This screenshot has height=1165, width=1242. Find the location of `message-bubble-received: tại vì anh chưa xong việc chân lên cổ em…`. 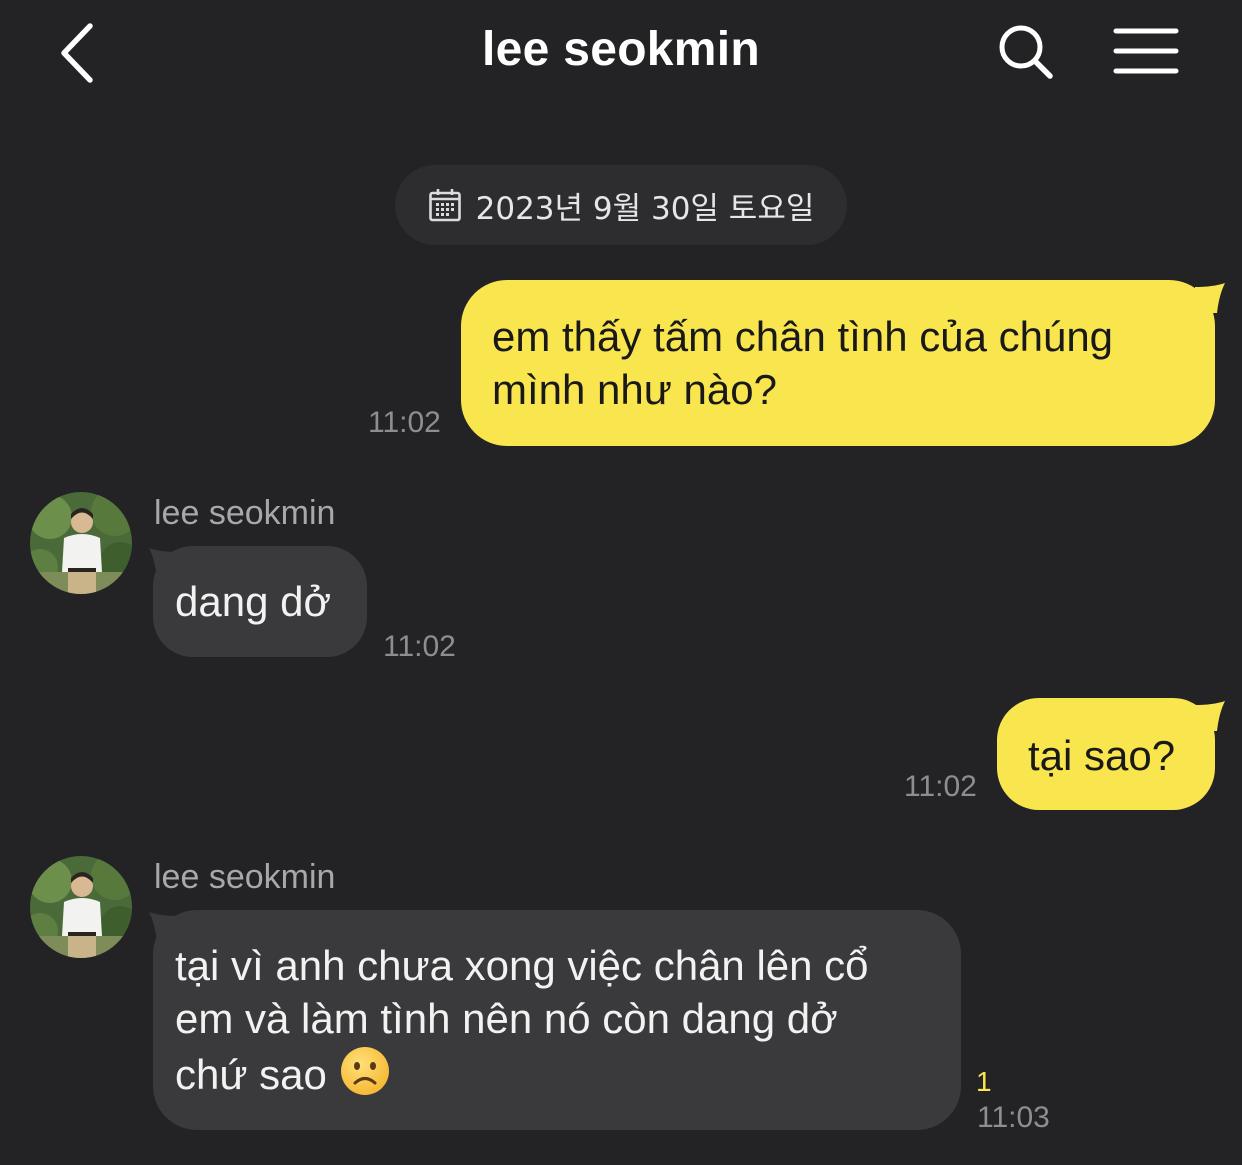

message-bubble-received: tại vì anh chưa xong việc chân lên cổ em… is located at coordinates (557, 1020).